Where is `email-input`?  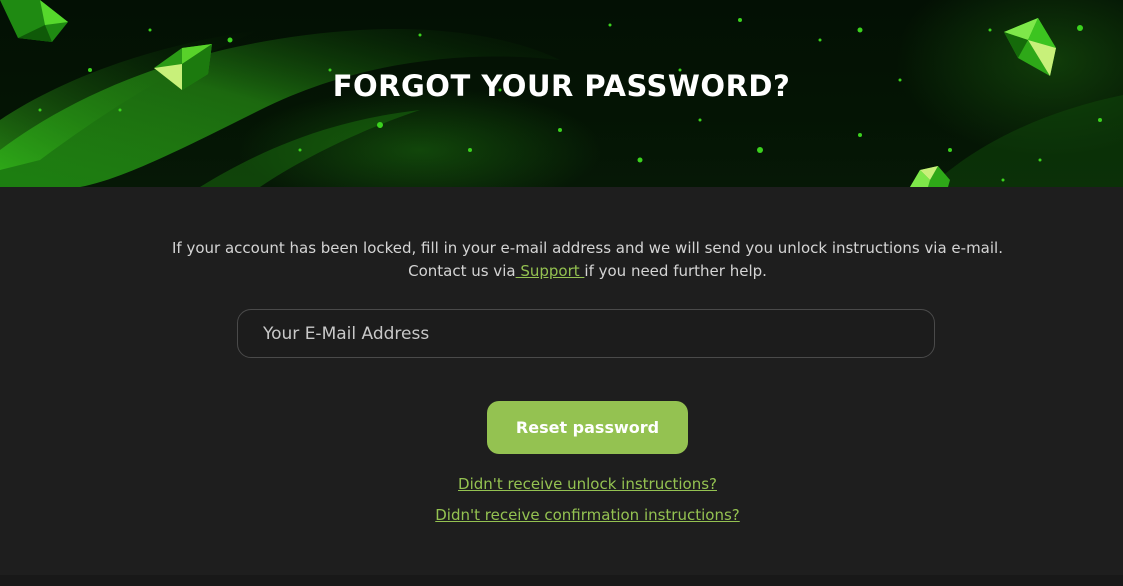 email-input is located at coordinates (586, 333).